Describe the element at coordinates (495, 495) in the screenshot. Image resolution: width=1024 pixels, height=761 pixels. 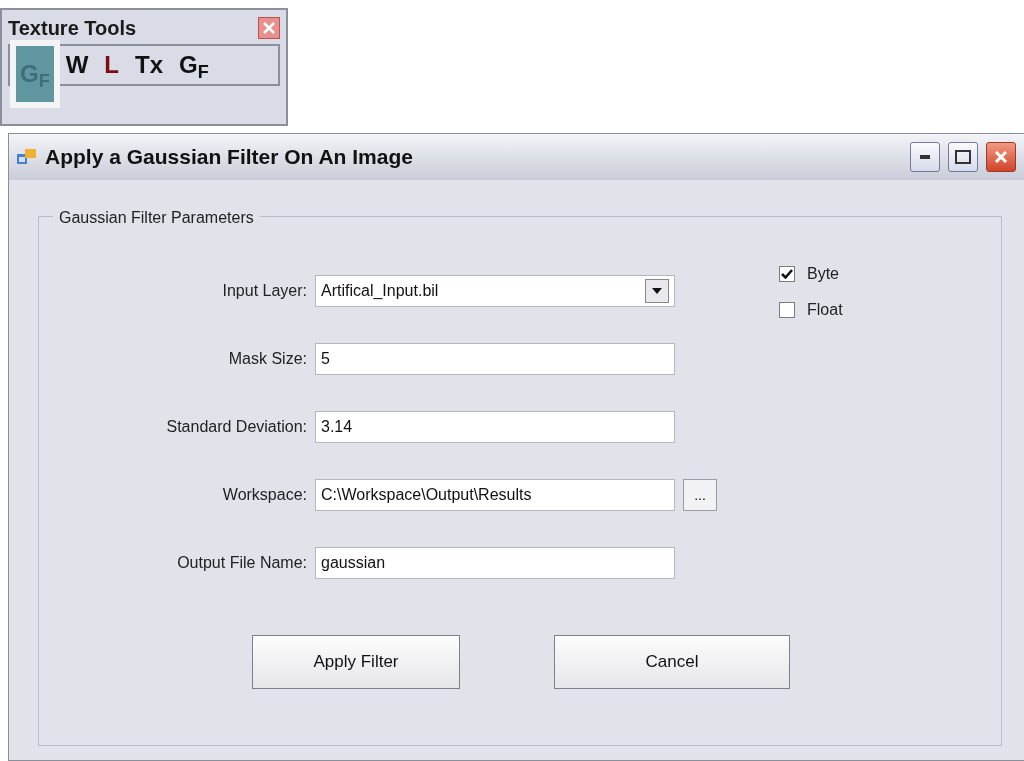
I see `input-field: C:\Workspace\Output\Results` at that location.